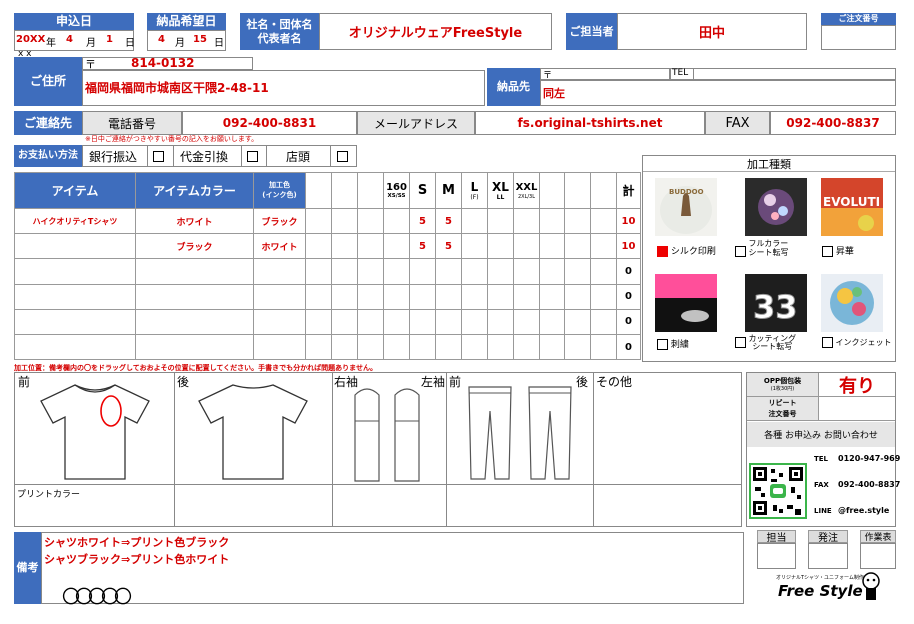 Image resolution: width=914 pixels, height=624 pixels. I want to click on size-header-160: 160 XS/SS, so click(396, 190).